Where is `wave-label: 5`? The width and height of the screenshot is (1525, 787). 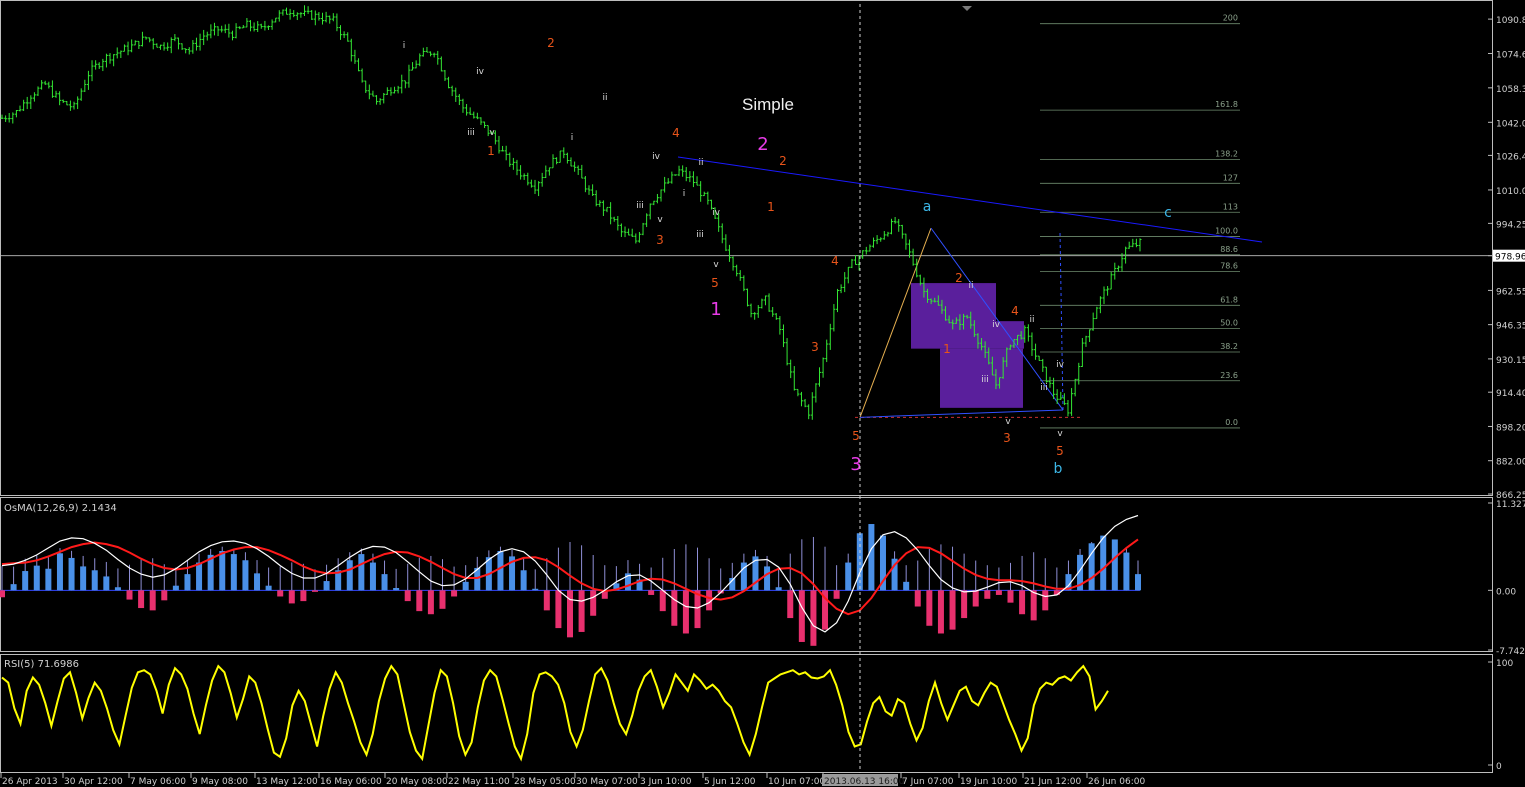 wave-label: 5 is located at coordinates (856, 436).